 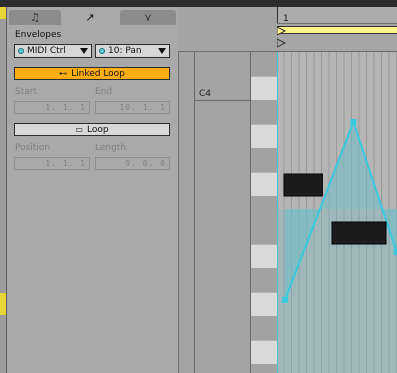 What do you see at coordinates (98, 73) in the screenshot?
I see `linked-loop-label: Linked Loop` at bounding box center [98, 73].